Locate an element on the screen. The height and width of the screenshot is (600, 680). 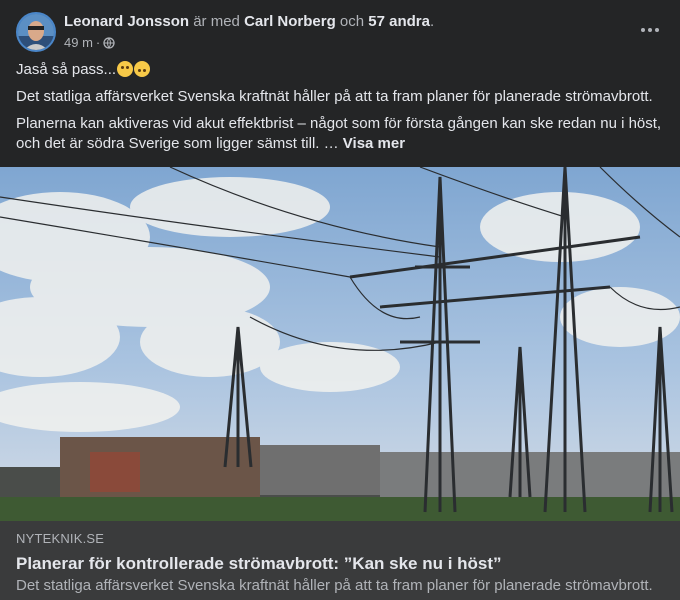
post-time: 49 m is located at coordinates (78, 43).